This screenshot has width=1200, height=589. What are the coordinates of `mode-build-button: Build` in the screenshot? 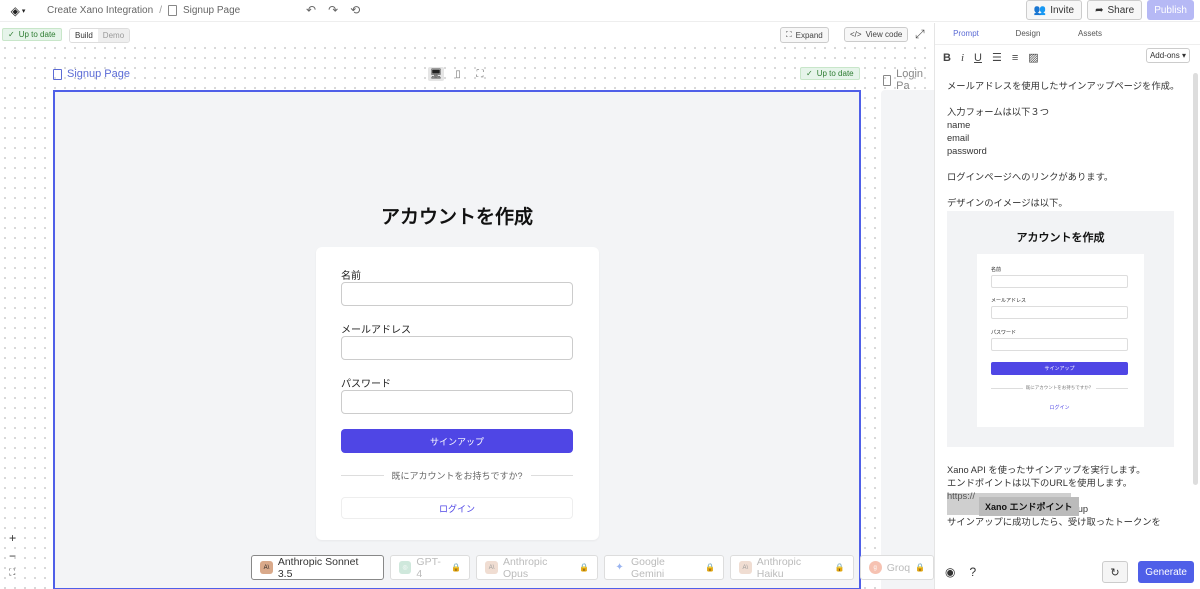 It's located at (84, 35).